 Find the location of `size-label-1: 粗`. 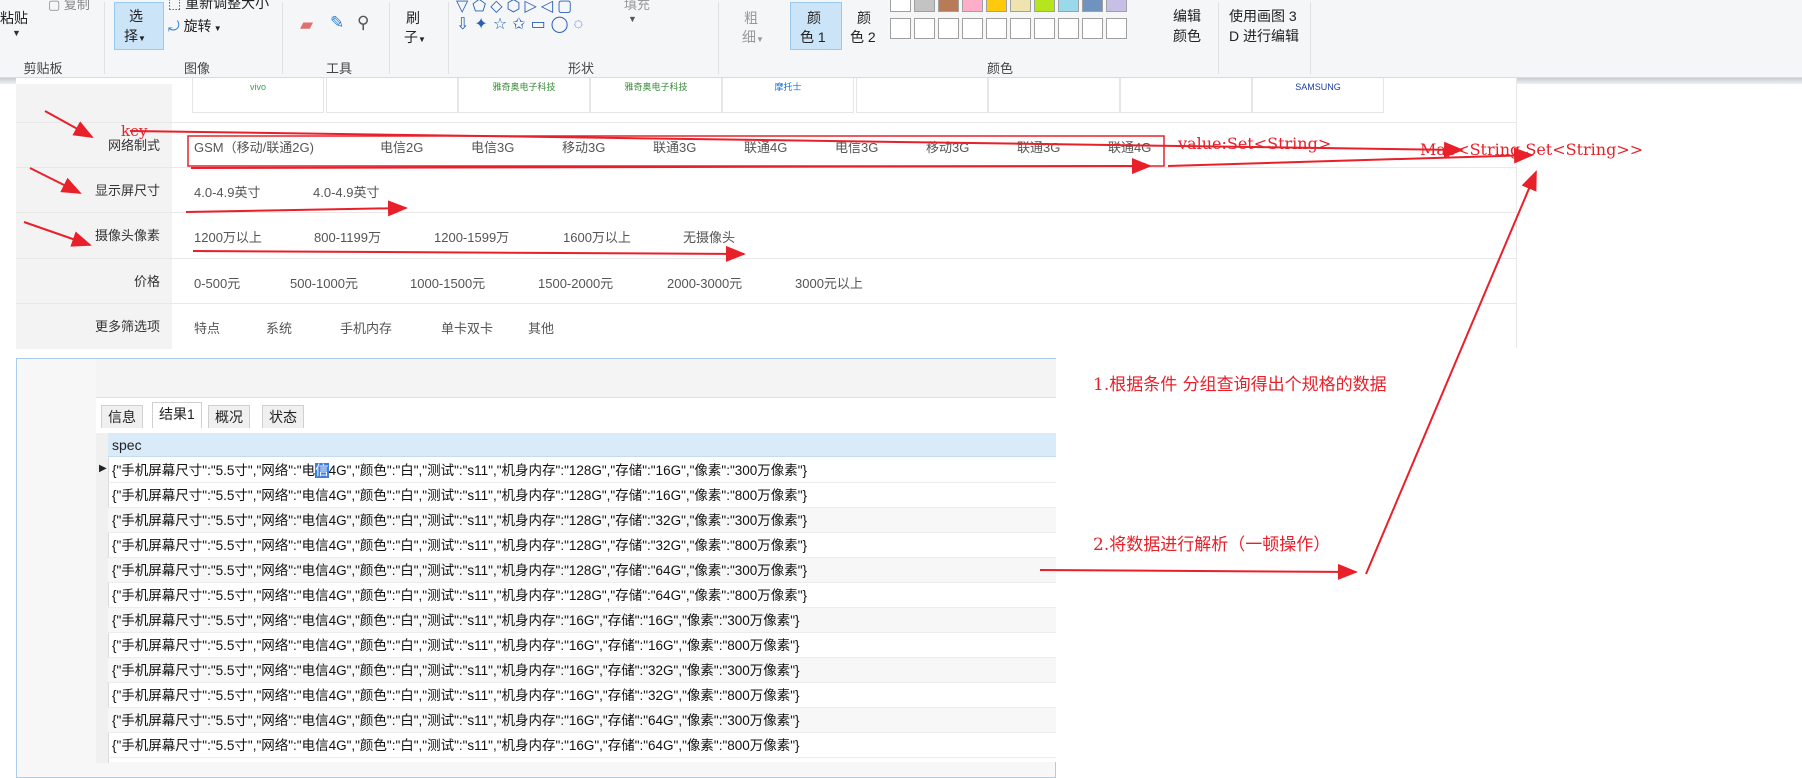

size-label-1: 粗 is located at coordinates (751, 18).